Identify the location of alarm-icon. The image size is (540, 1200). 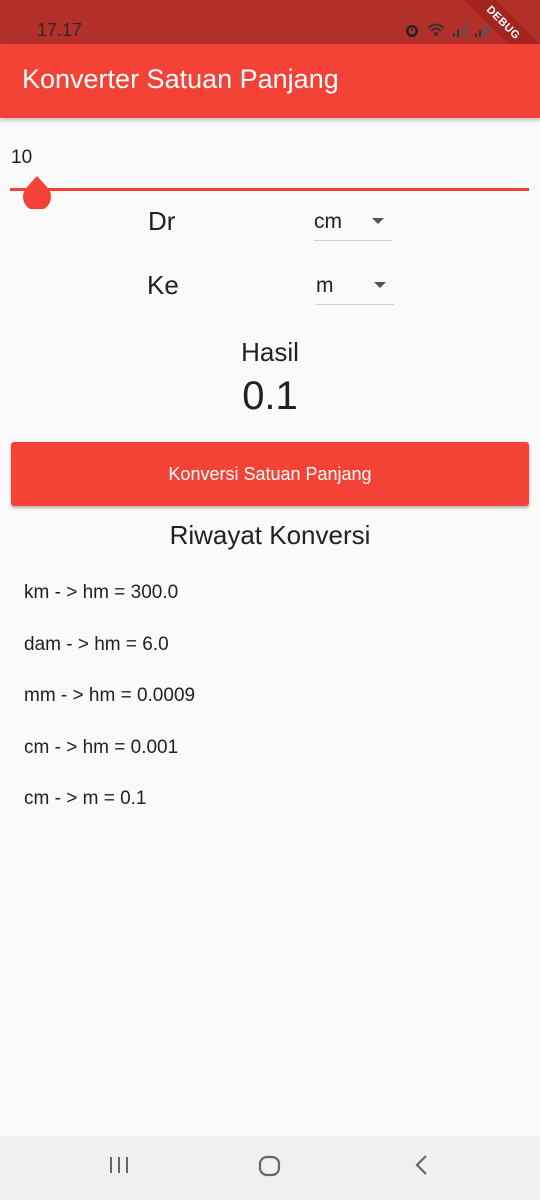
(412, 32).